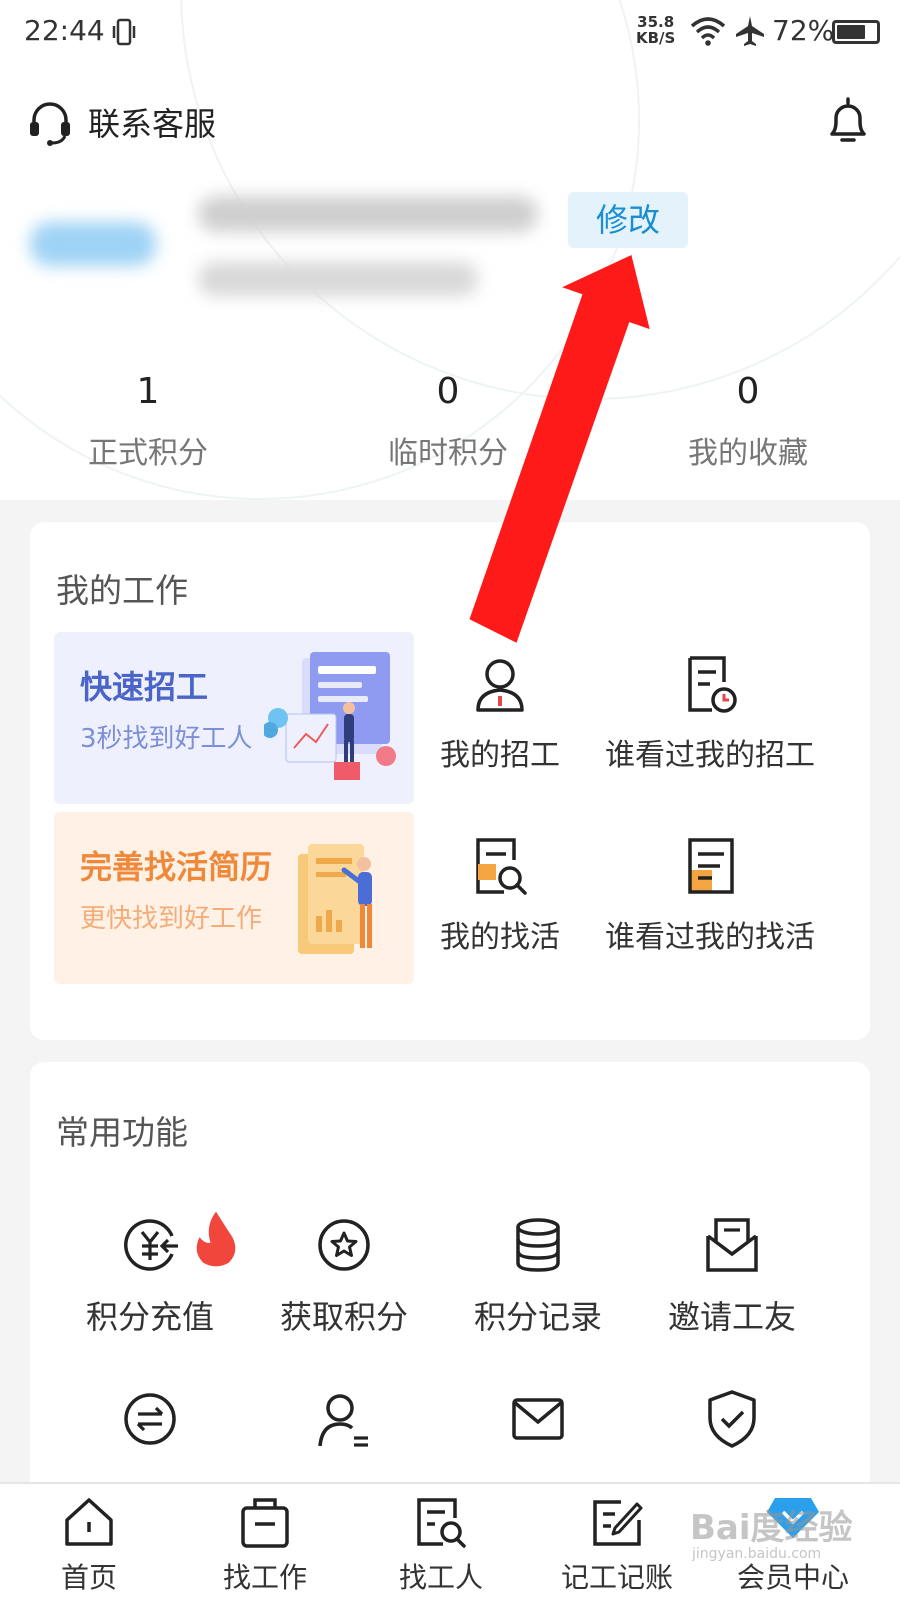 The image size is (900, 1600). What do you see at coordinates (216, 1239) in the screenshot?
I see `hot-fire-icon` at bounding box center [216, 1239].